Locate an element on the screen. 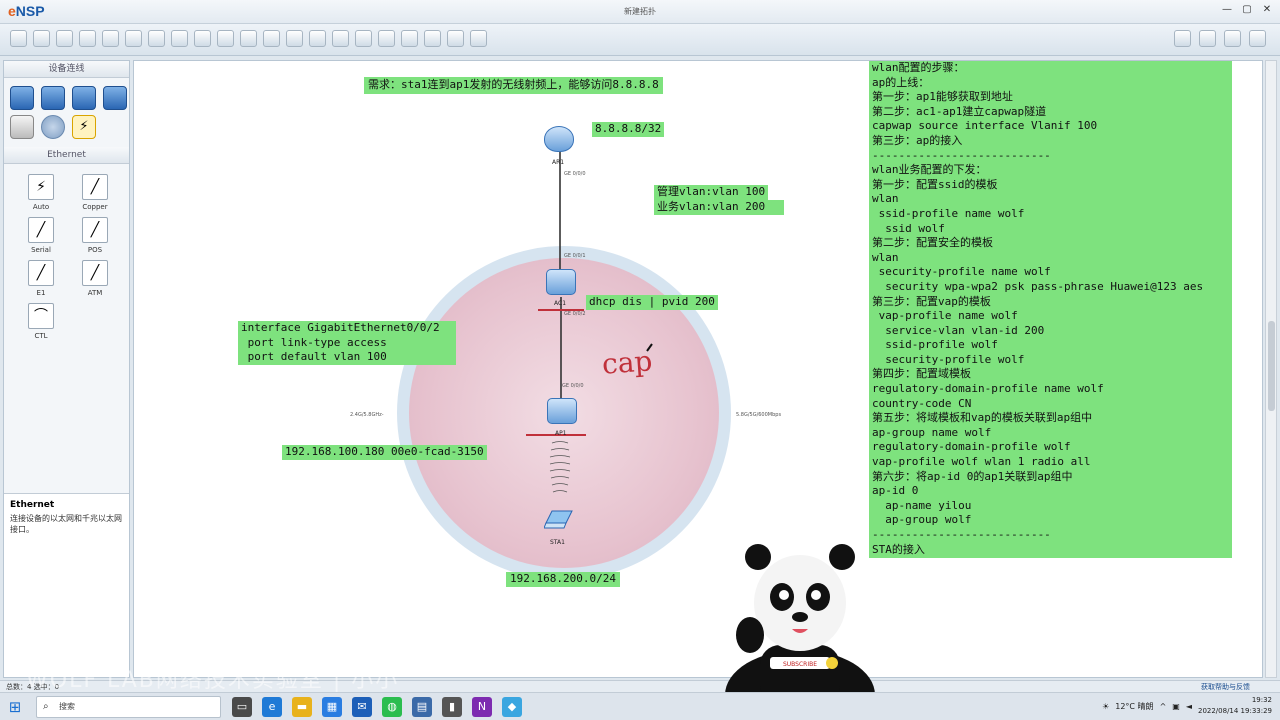 This screenshot has height=720, width=1280. cable-atm-icon: ╱ is located at coordinates (95, 273).